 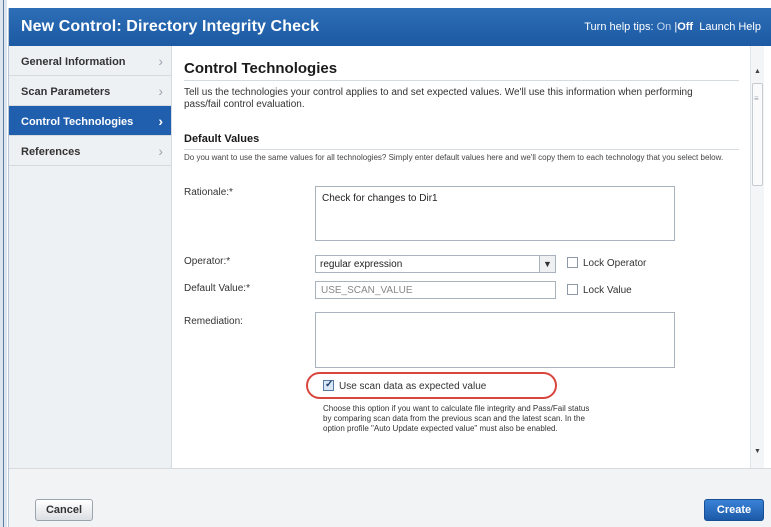 What do you see at coordinates (170, 26) in the screenshot?
I see `dialog-title: New Control: Directory Integrity Check` at bounding box center [170, 26].